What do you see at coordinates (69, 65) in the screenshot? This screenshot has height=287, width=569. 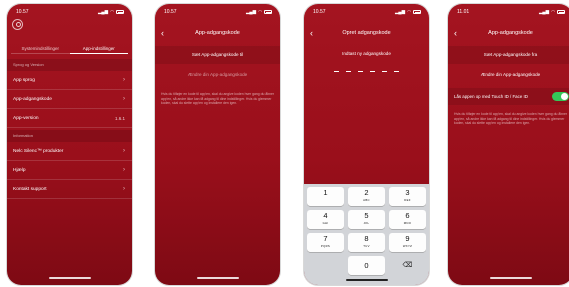 I see `section-header-language: Sprog og Version` at bounding box center [69, 65].